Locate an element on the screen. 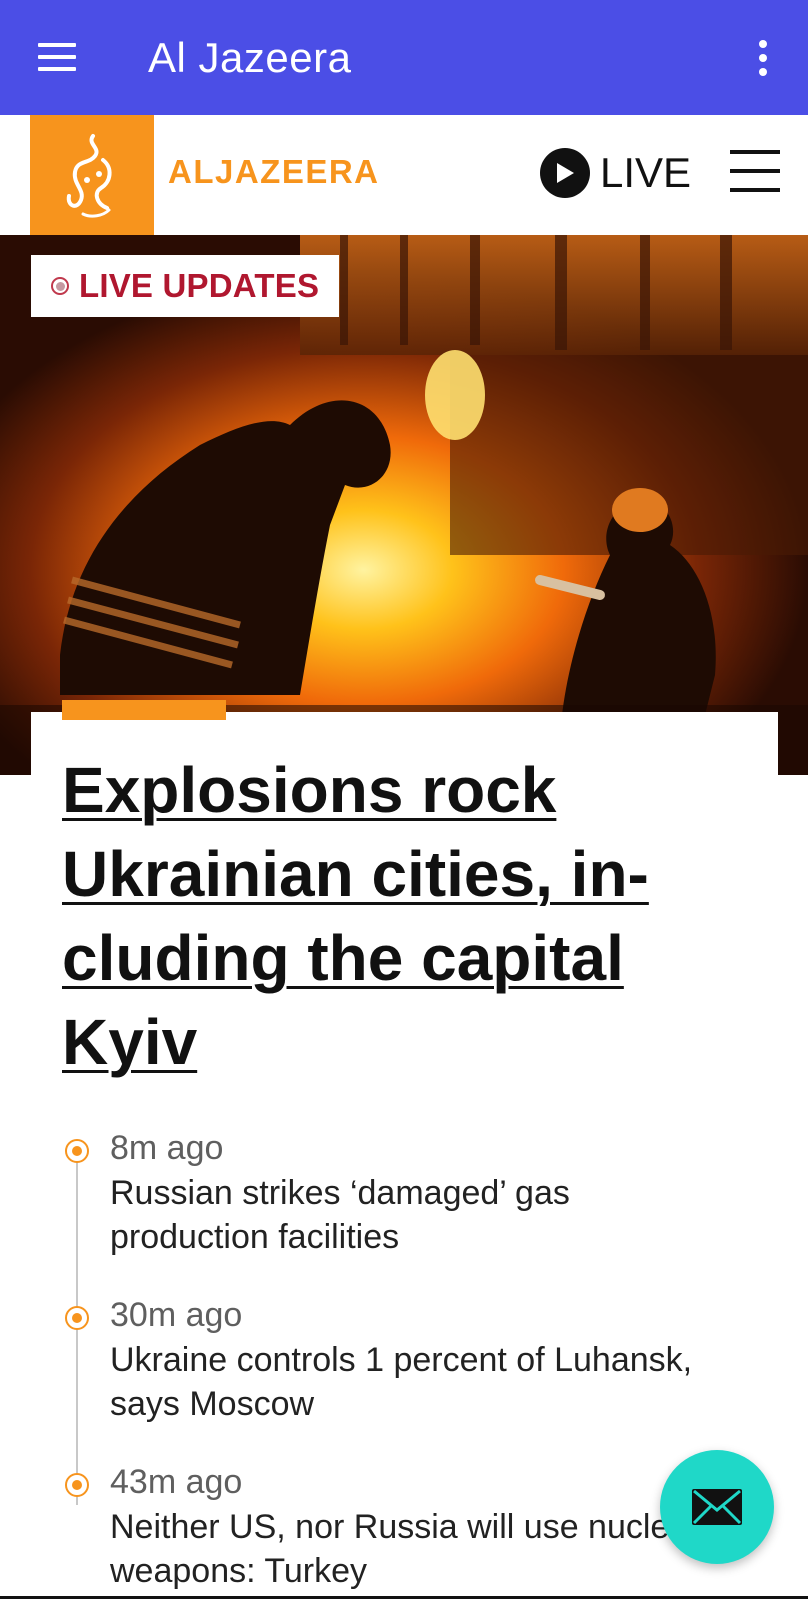  live-updates-badge: LIVE UPDATES is located at coordinates (185, 286).